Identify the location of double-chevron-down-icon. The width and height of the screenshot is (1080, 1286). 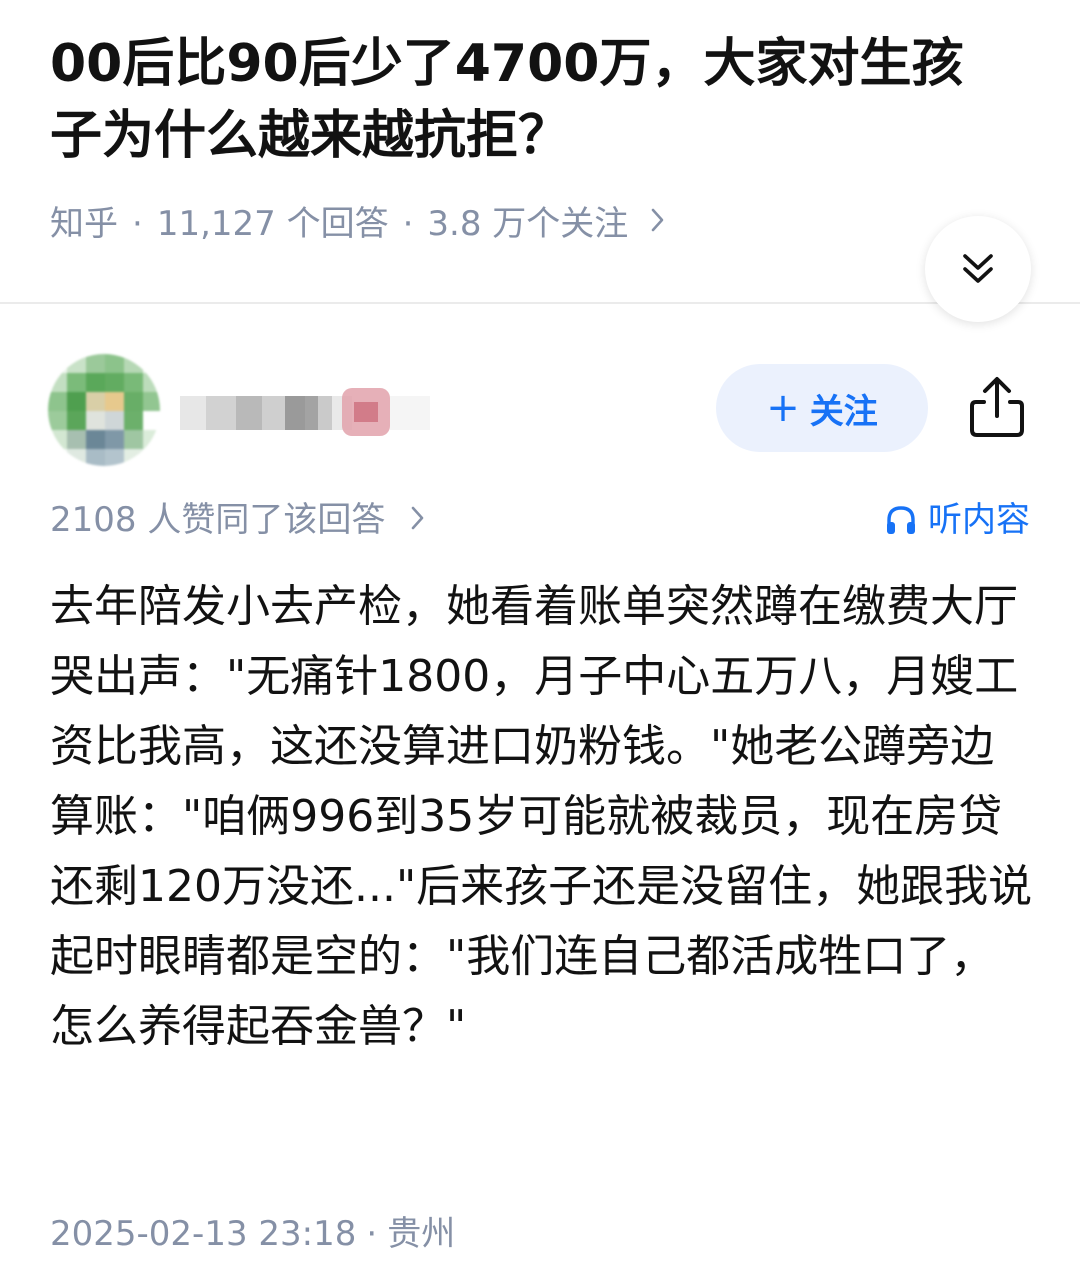
(978, 268).